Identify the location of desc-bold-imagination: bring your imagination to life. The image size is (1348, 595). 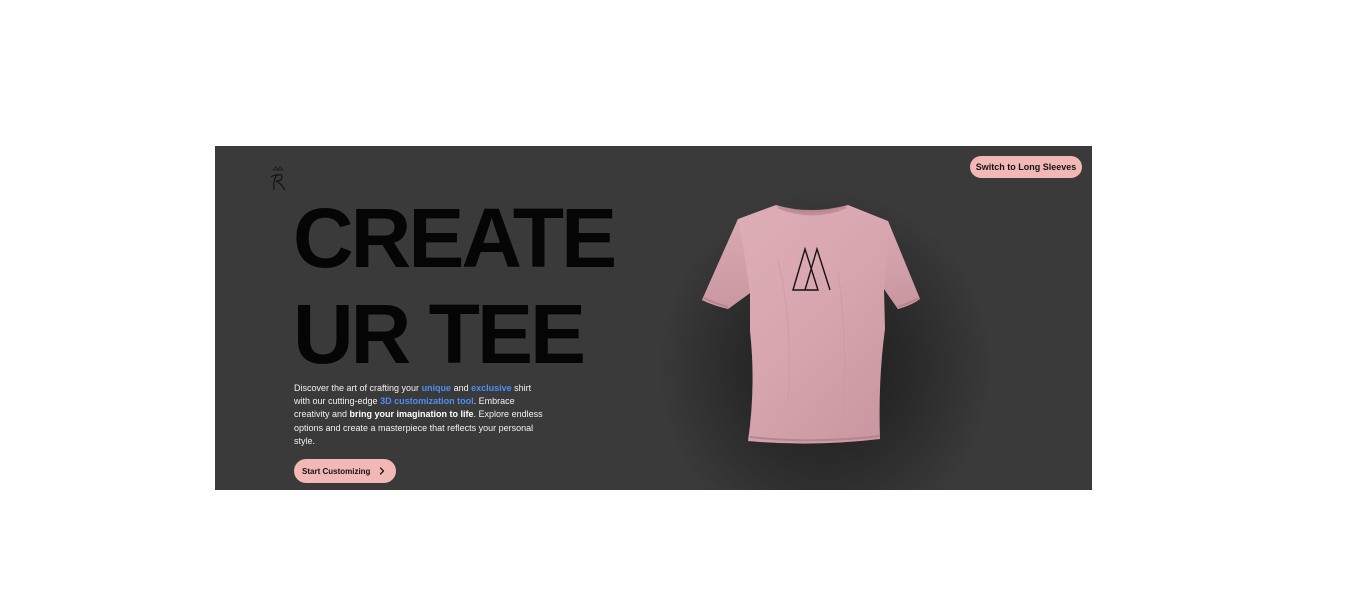
(411, 414).